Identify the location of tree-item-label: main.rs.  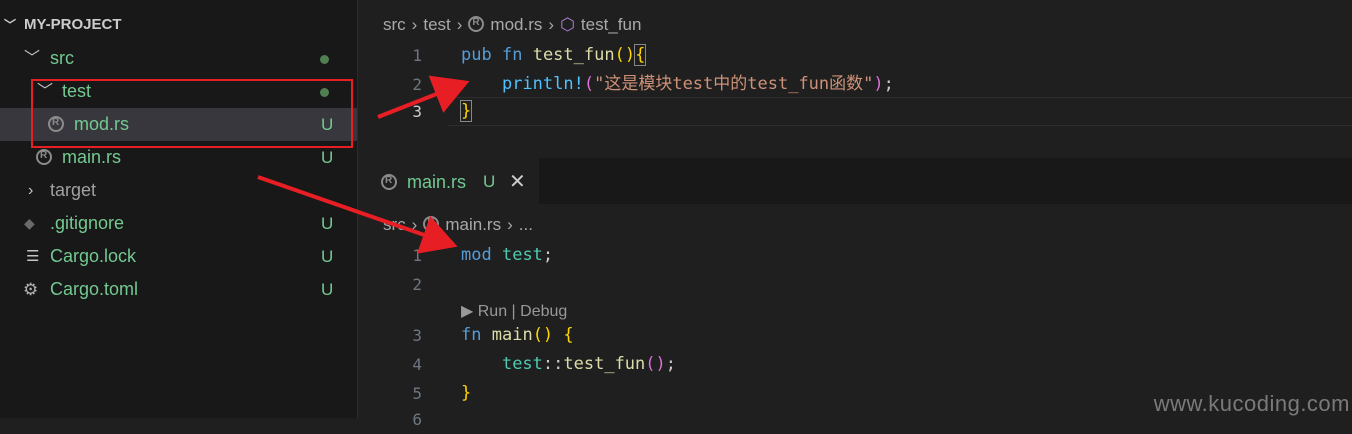
(92, 157).